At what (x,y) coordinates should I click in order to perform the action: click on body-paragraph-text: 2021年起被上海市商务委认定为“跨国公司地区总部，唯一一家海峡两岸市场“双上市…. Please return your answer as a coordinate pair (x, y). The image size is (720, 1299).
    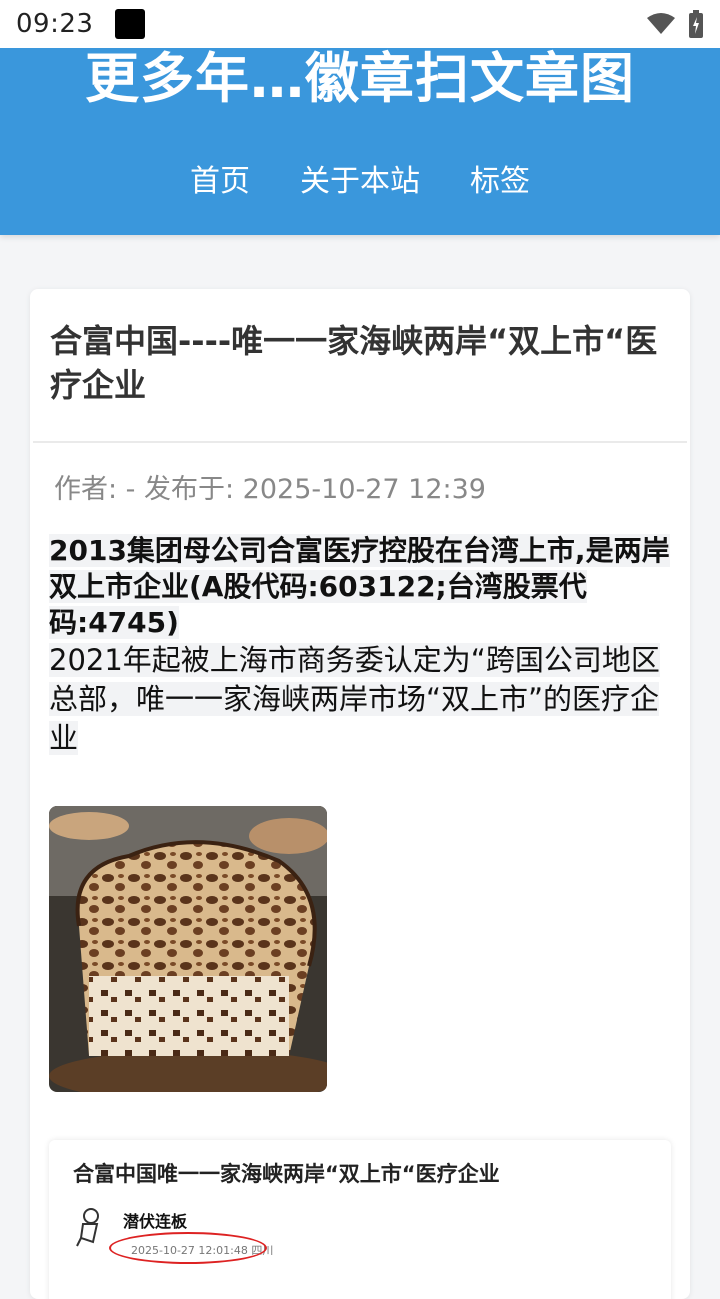
    Looking at the image, I should click on (354, 699).